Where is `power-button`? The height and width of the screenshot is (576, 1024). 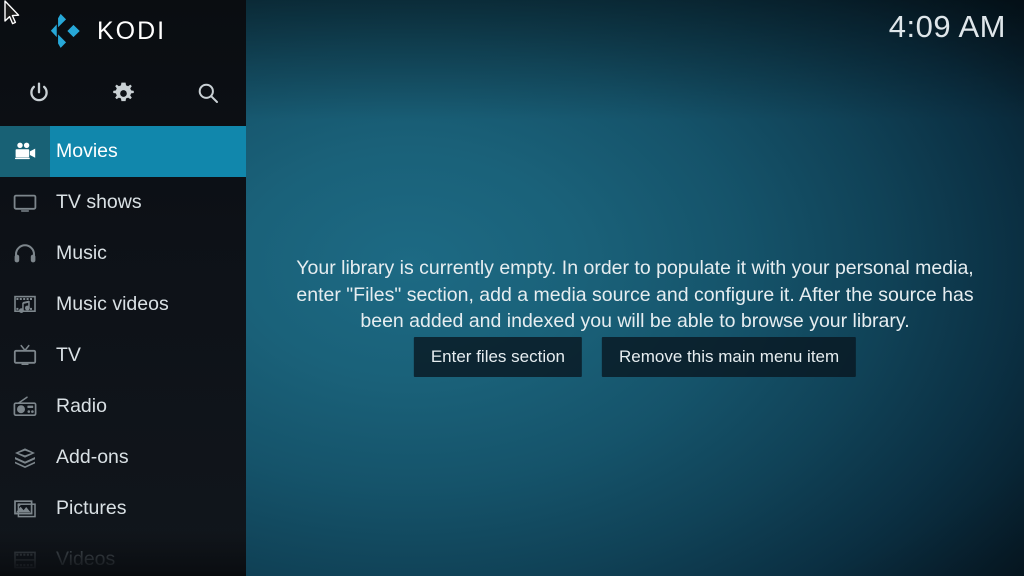 power-button is located at coordinates (39, 93).